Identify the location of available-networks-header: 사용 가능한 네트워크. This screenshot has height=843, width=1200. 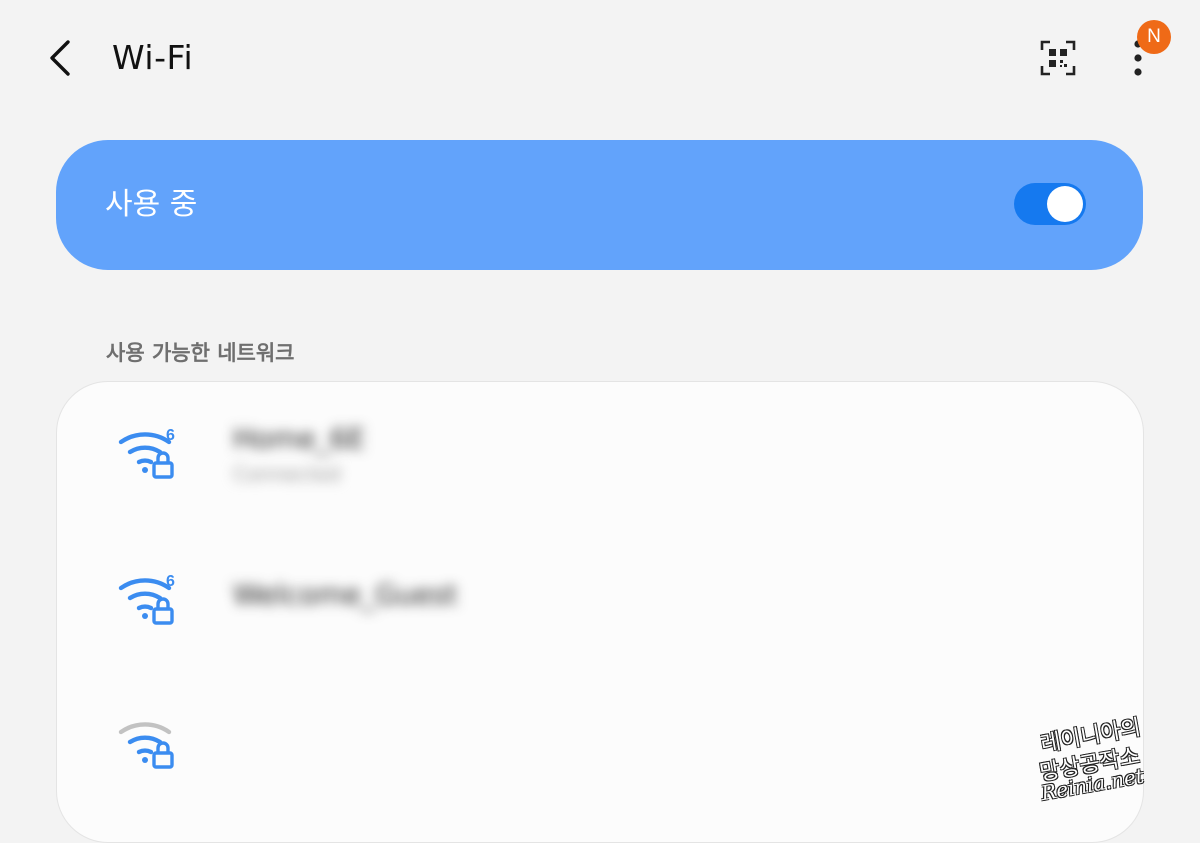
(200, 353).